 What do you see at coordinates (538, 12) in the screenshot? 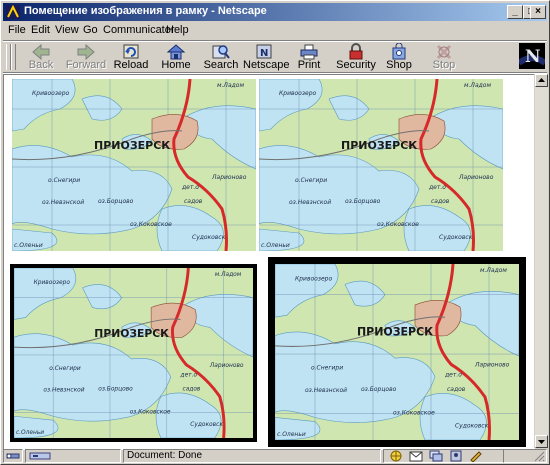
I see `close-button: ×` at bounding box center [538, 12].